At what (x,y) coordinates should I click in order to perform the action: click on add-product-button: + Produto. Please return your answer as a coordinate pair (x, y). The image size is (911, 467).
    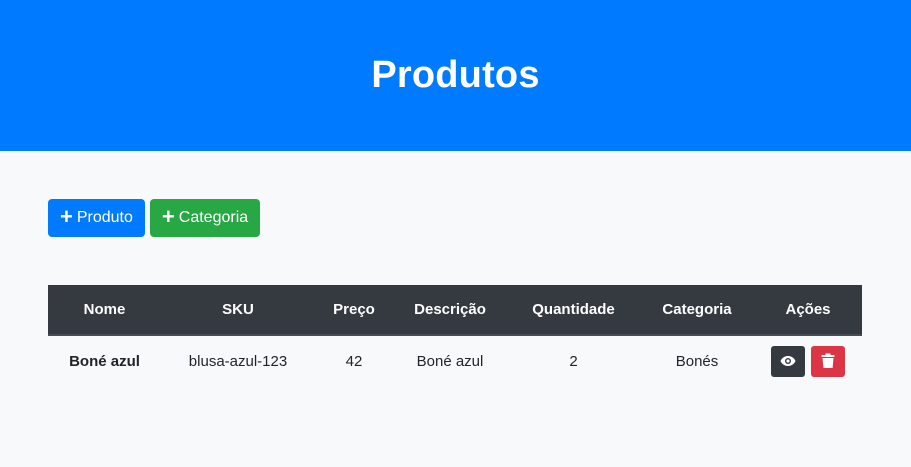
    Looking at the image, I should click on (96, 218).